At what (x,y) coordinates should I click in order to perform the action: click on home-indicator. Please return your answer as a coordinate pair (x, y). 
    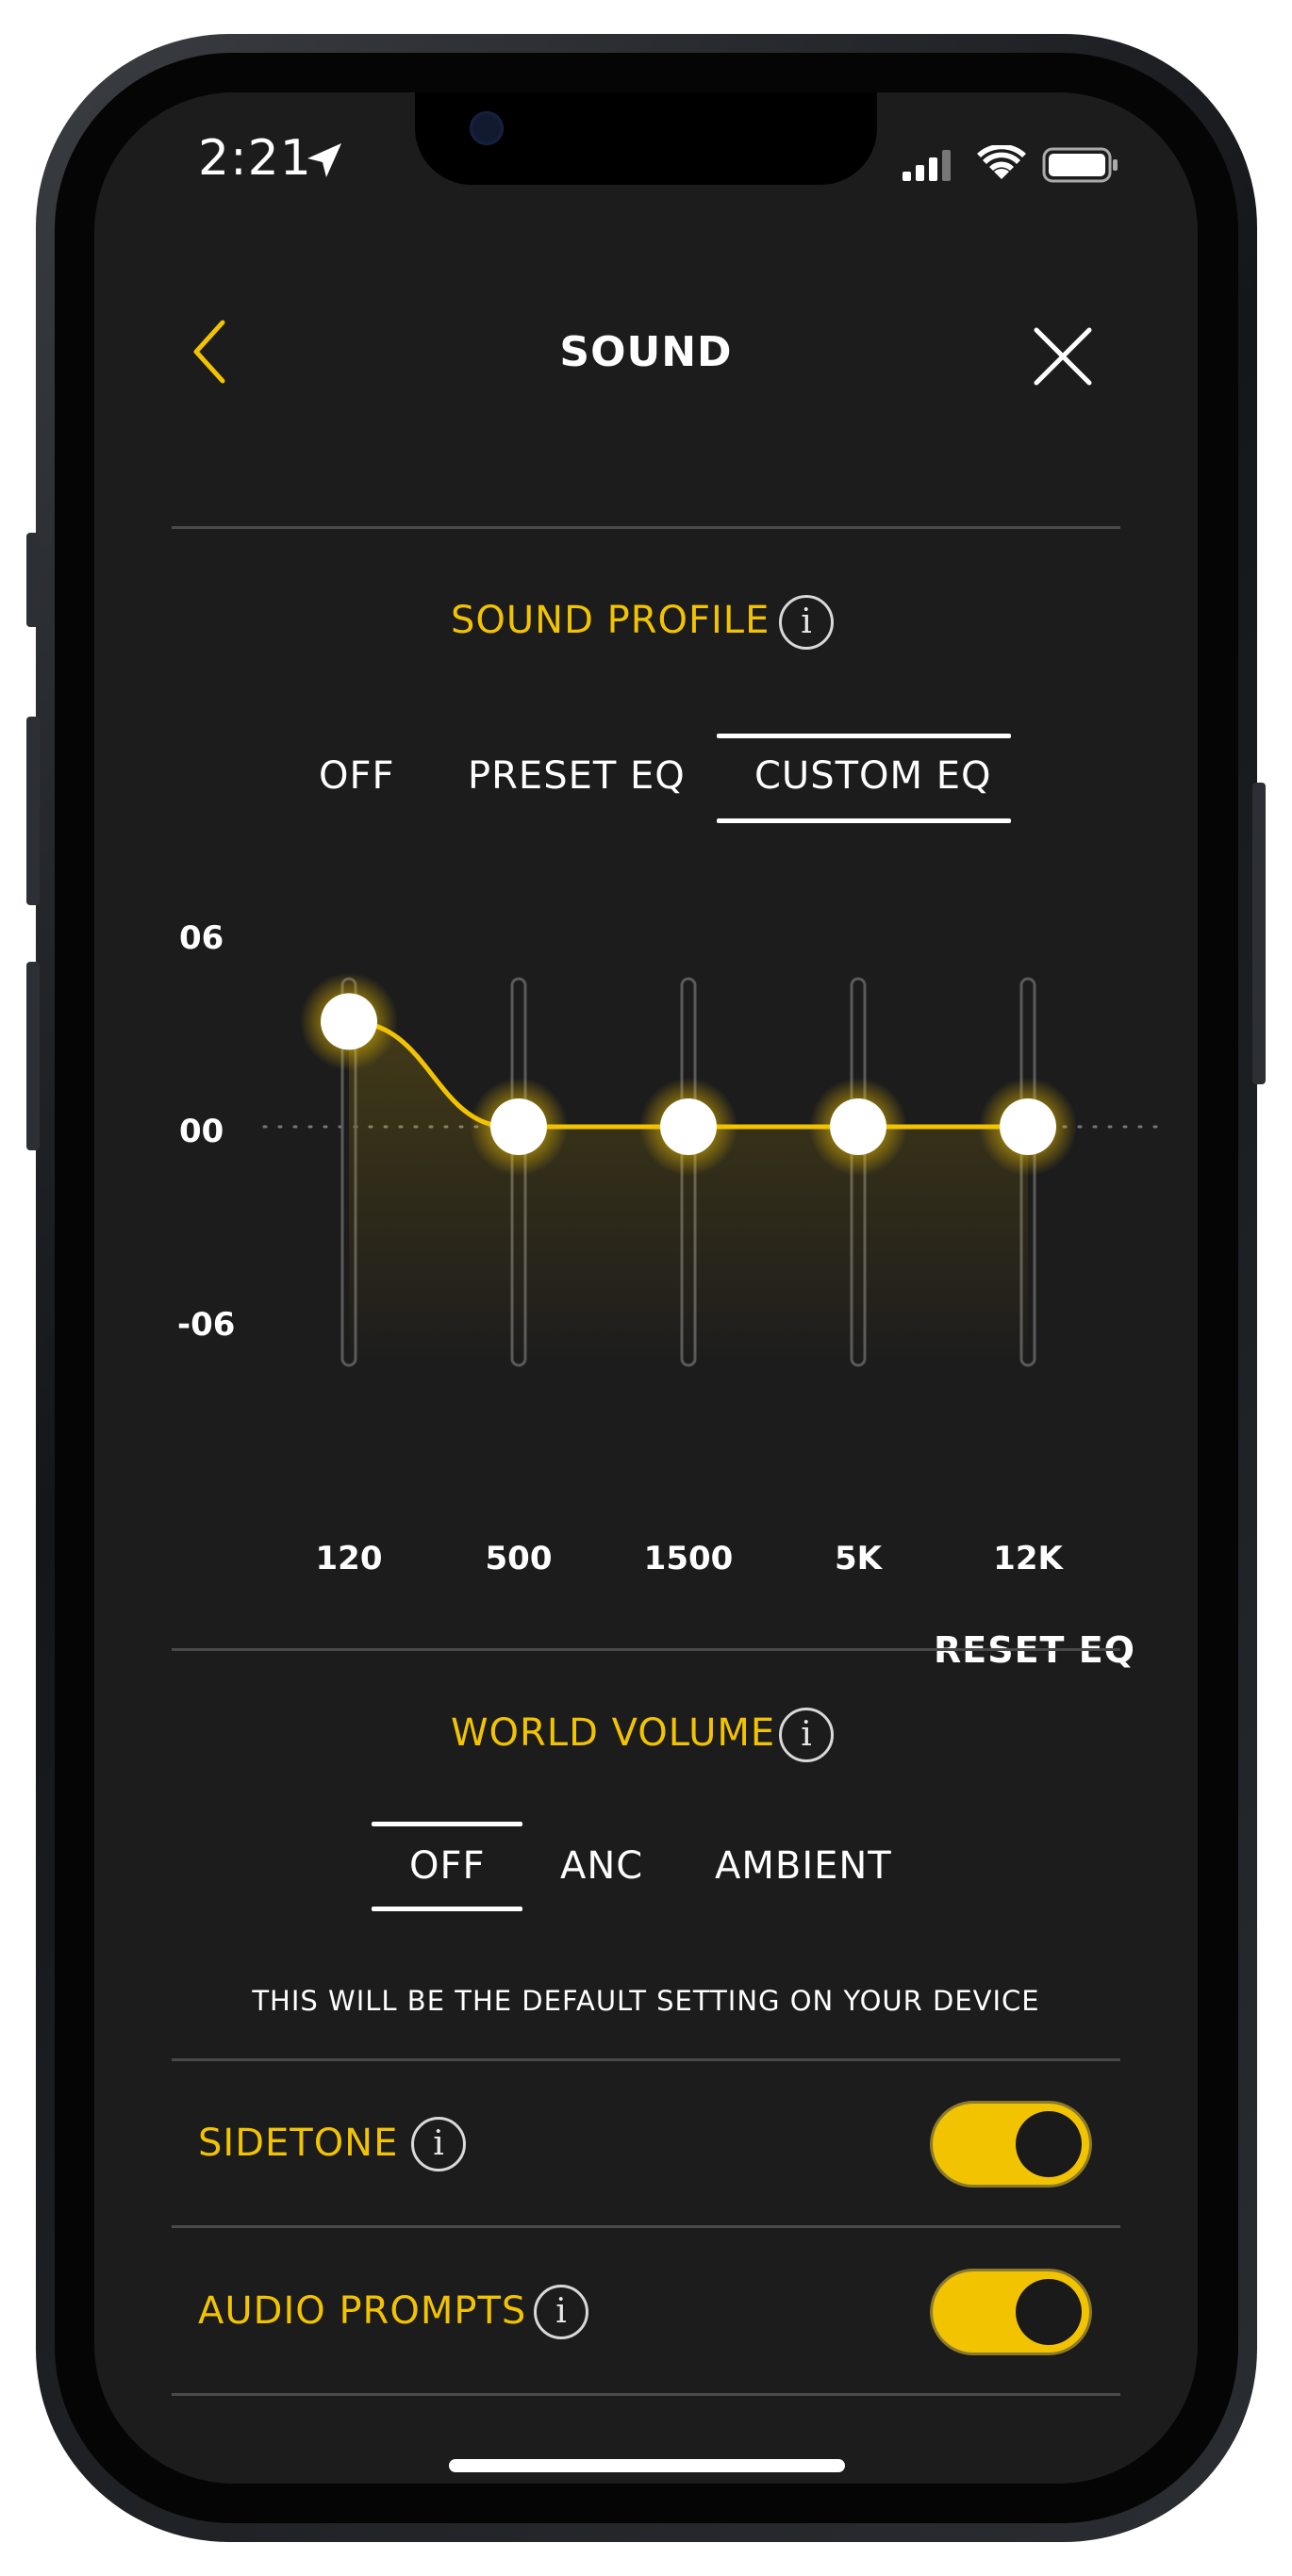
    Looking at the image, I should click on (647, 2465).